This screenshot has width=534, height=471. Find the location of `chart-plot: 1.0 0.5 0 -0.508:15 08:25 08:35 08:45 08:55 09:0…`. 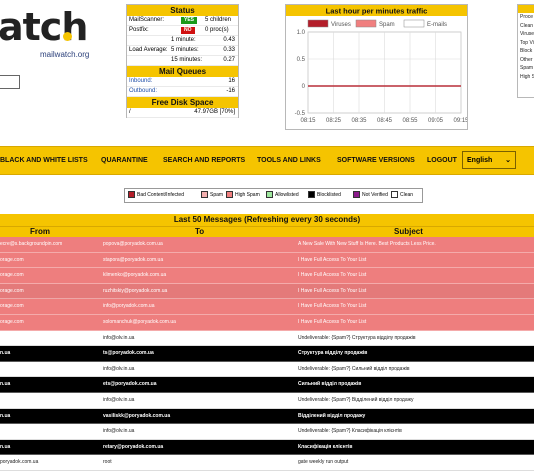

chart-plot: 1.0 0.5 0 -0.508:15 08:25 08:35 08:45 08:55 09:0… is located at coordinates (381, 77).